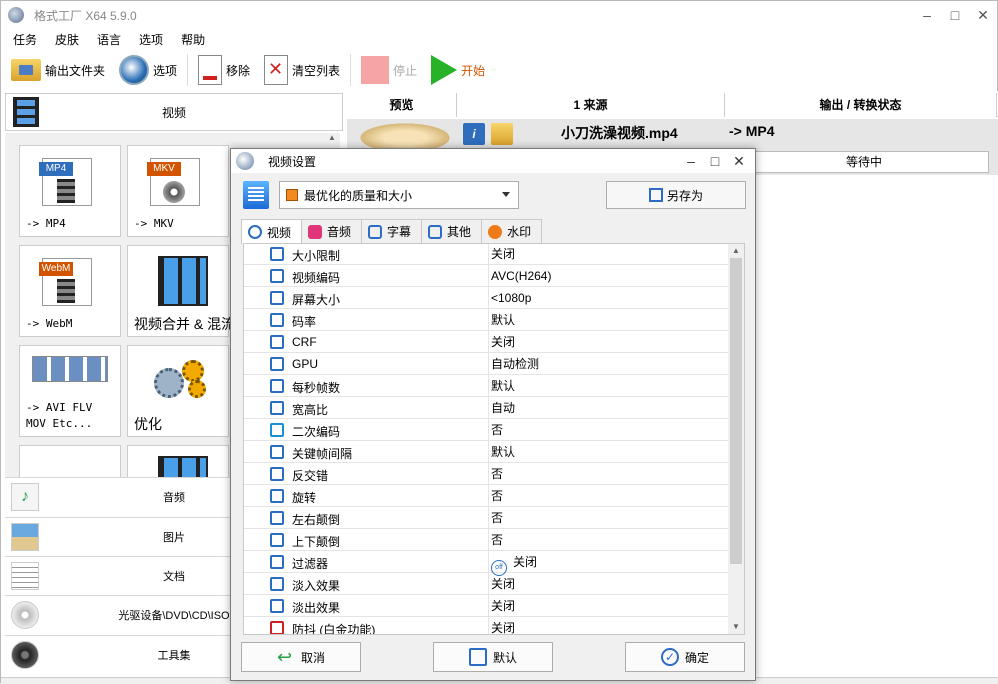 The width and height of the screenshot is (998, 684). I want to click on property-row: CRF 关闭, so click(487, 342).